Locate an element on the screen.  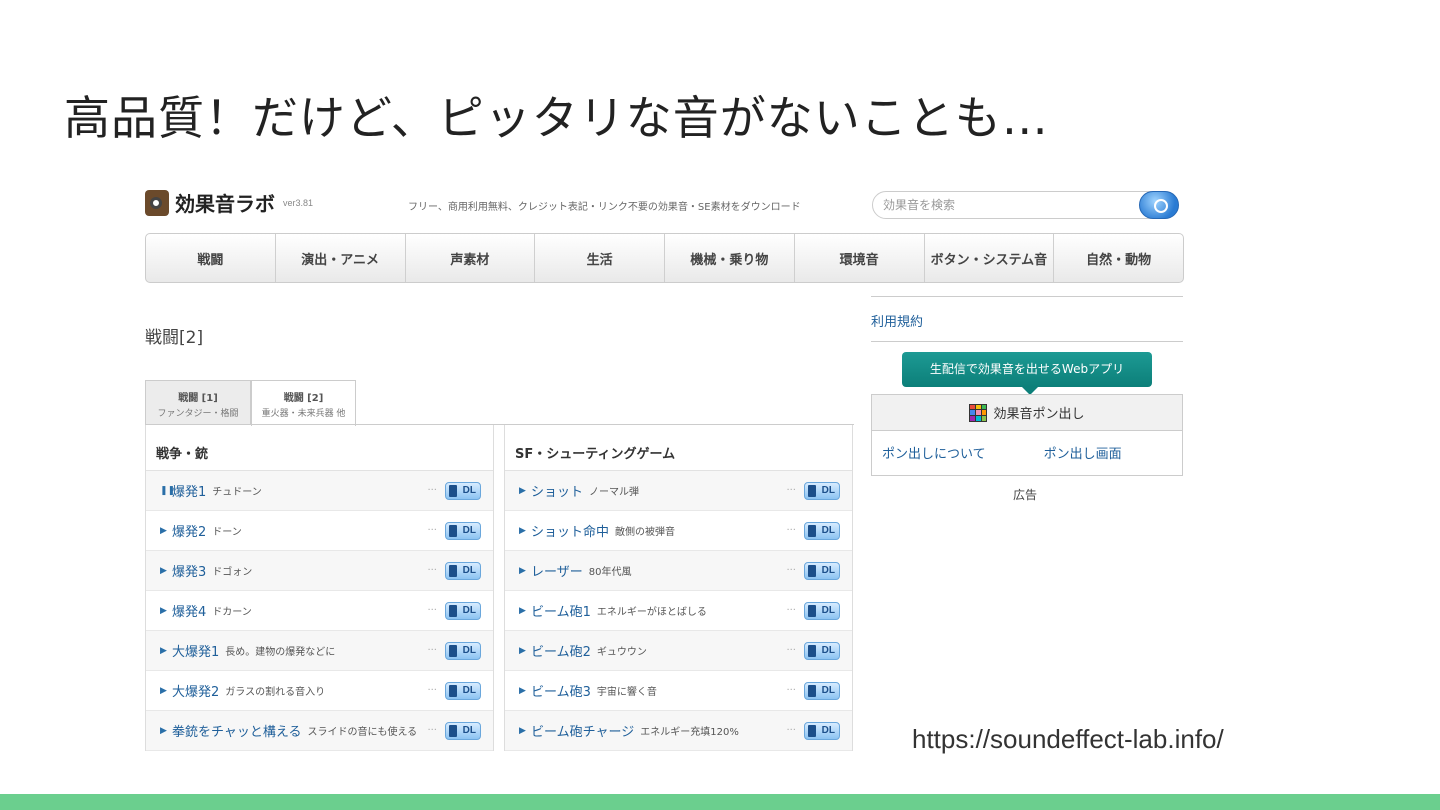
sound-description: 80年代風 is located at coordinates (610, 572).